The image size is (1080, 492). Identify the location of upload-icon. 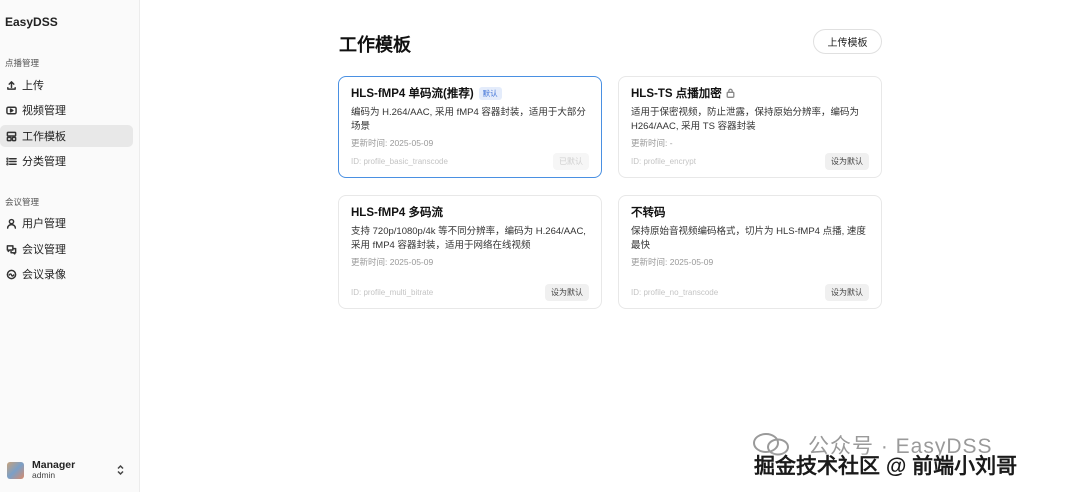
(11, 85).